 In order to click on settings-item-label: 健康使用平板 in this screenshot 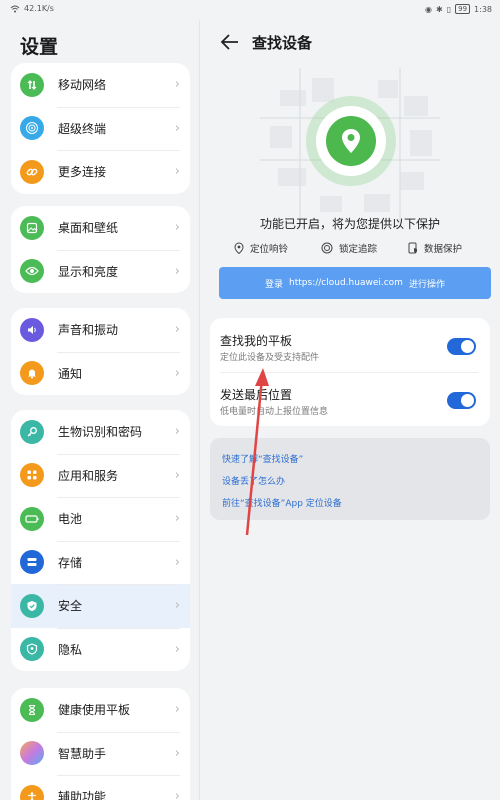, I will do `click(94, 710)`.